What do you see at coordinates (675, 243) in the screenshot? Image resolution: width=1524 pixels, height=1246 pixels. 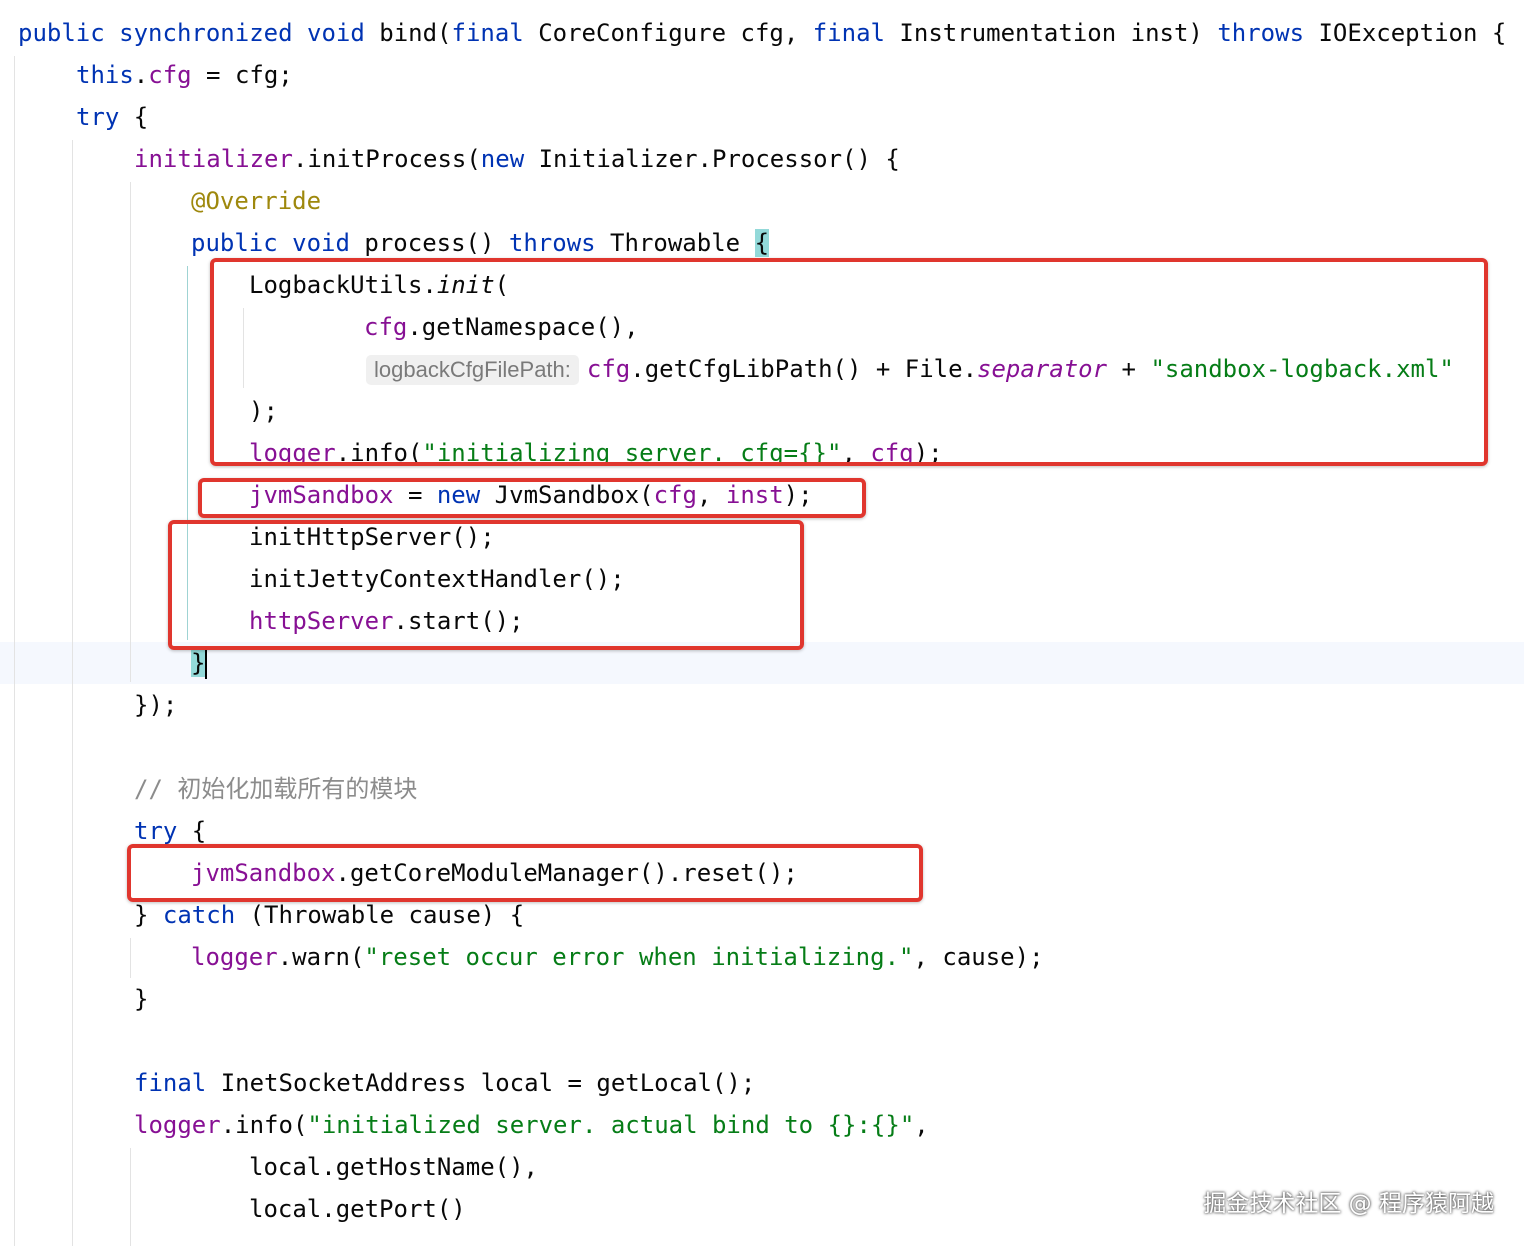 I see `code-text: Throwable` at bounding box center [675, 243].